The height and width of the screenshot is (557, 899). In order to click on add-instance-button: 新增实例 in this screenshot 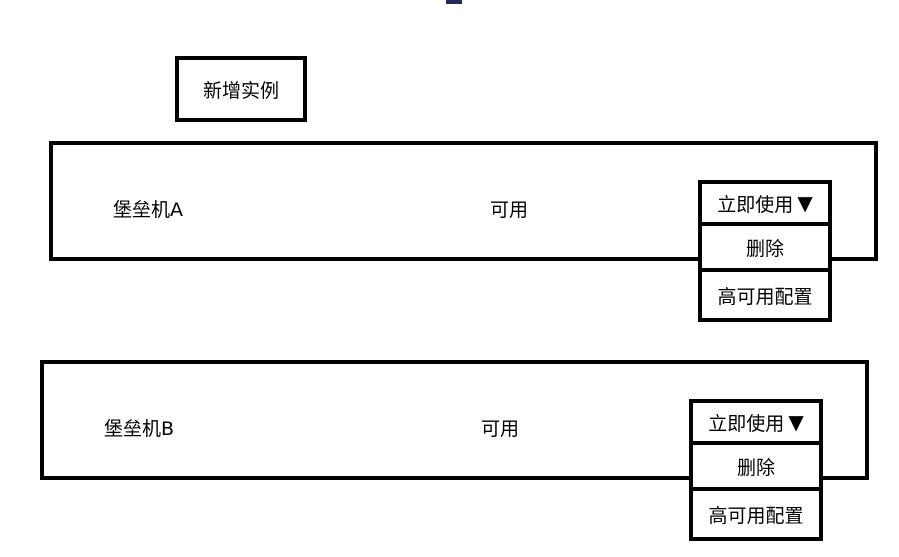, I will do `click(241, 89)`.